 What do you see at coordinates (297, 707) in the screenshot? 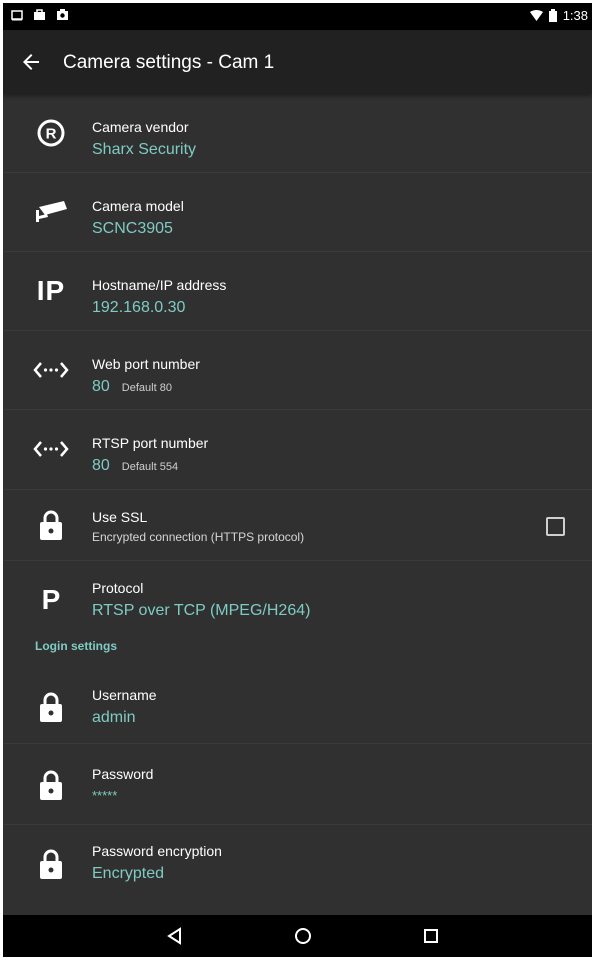
I see `setting-username: Username admin` at bounding box center [297, 707].